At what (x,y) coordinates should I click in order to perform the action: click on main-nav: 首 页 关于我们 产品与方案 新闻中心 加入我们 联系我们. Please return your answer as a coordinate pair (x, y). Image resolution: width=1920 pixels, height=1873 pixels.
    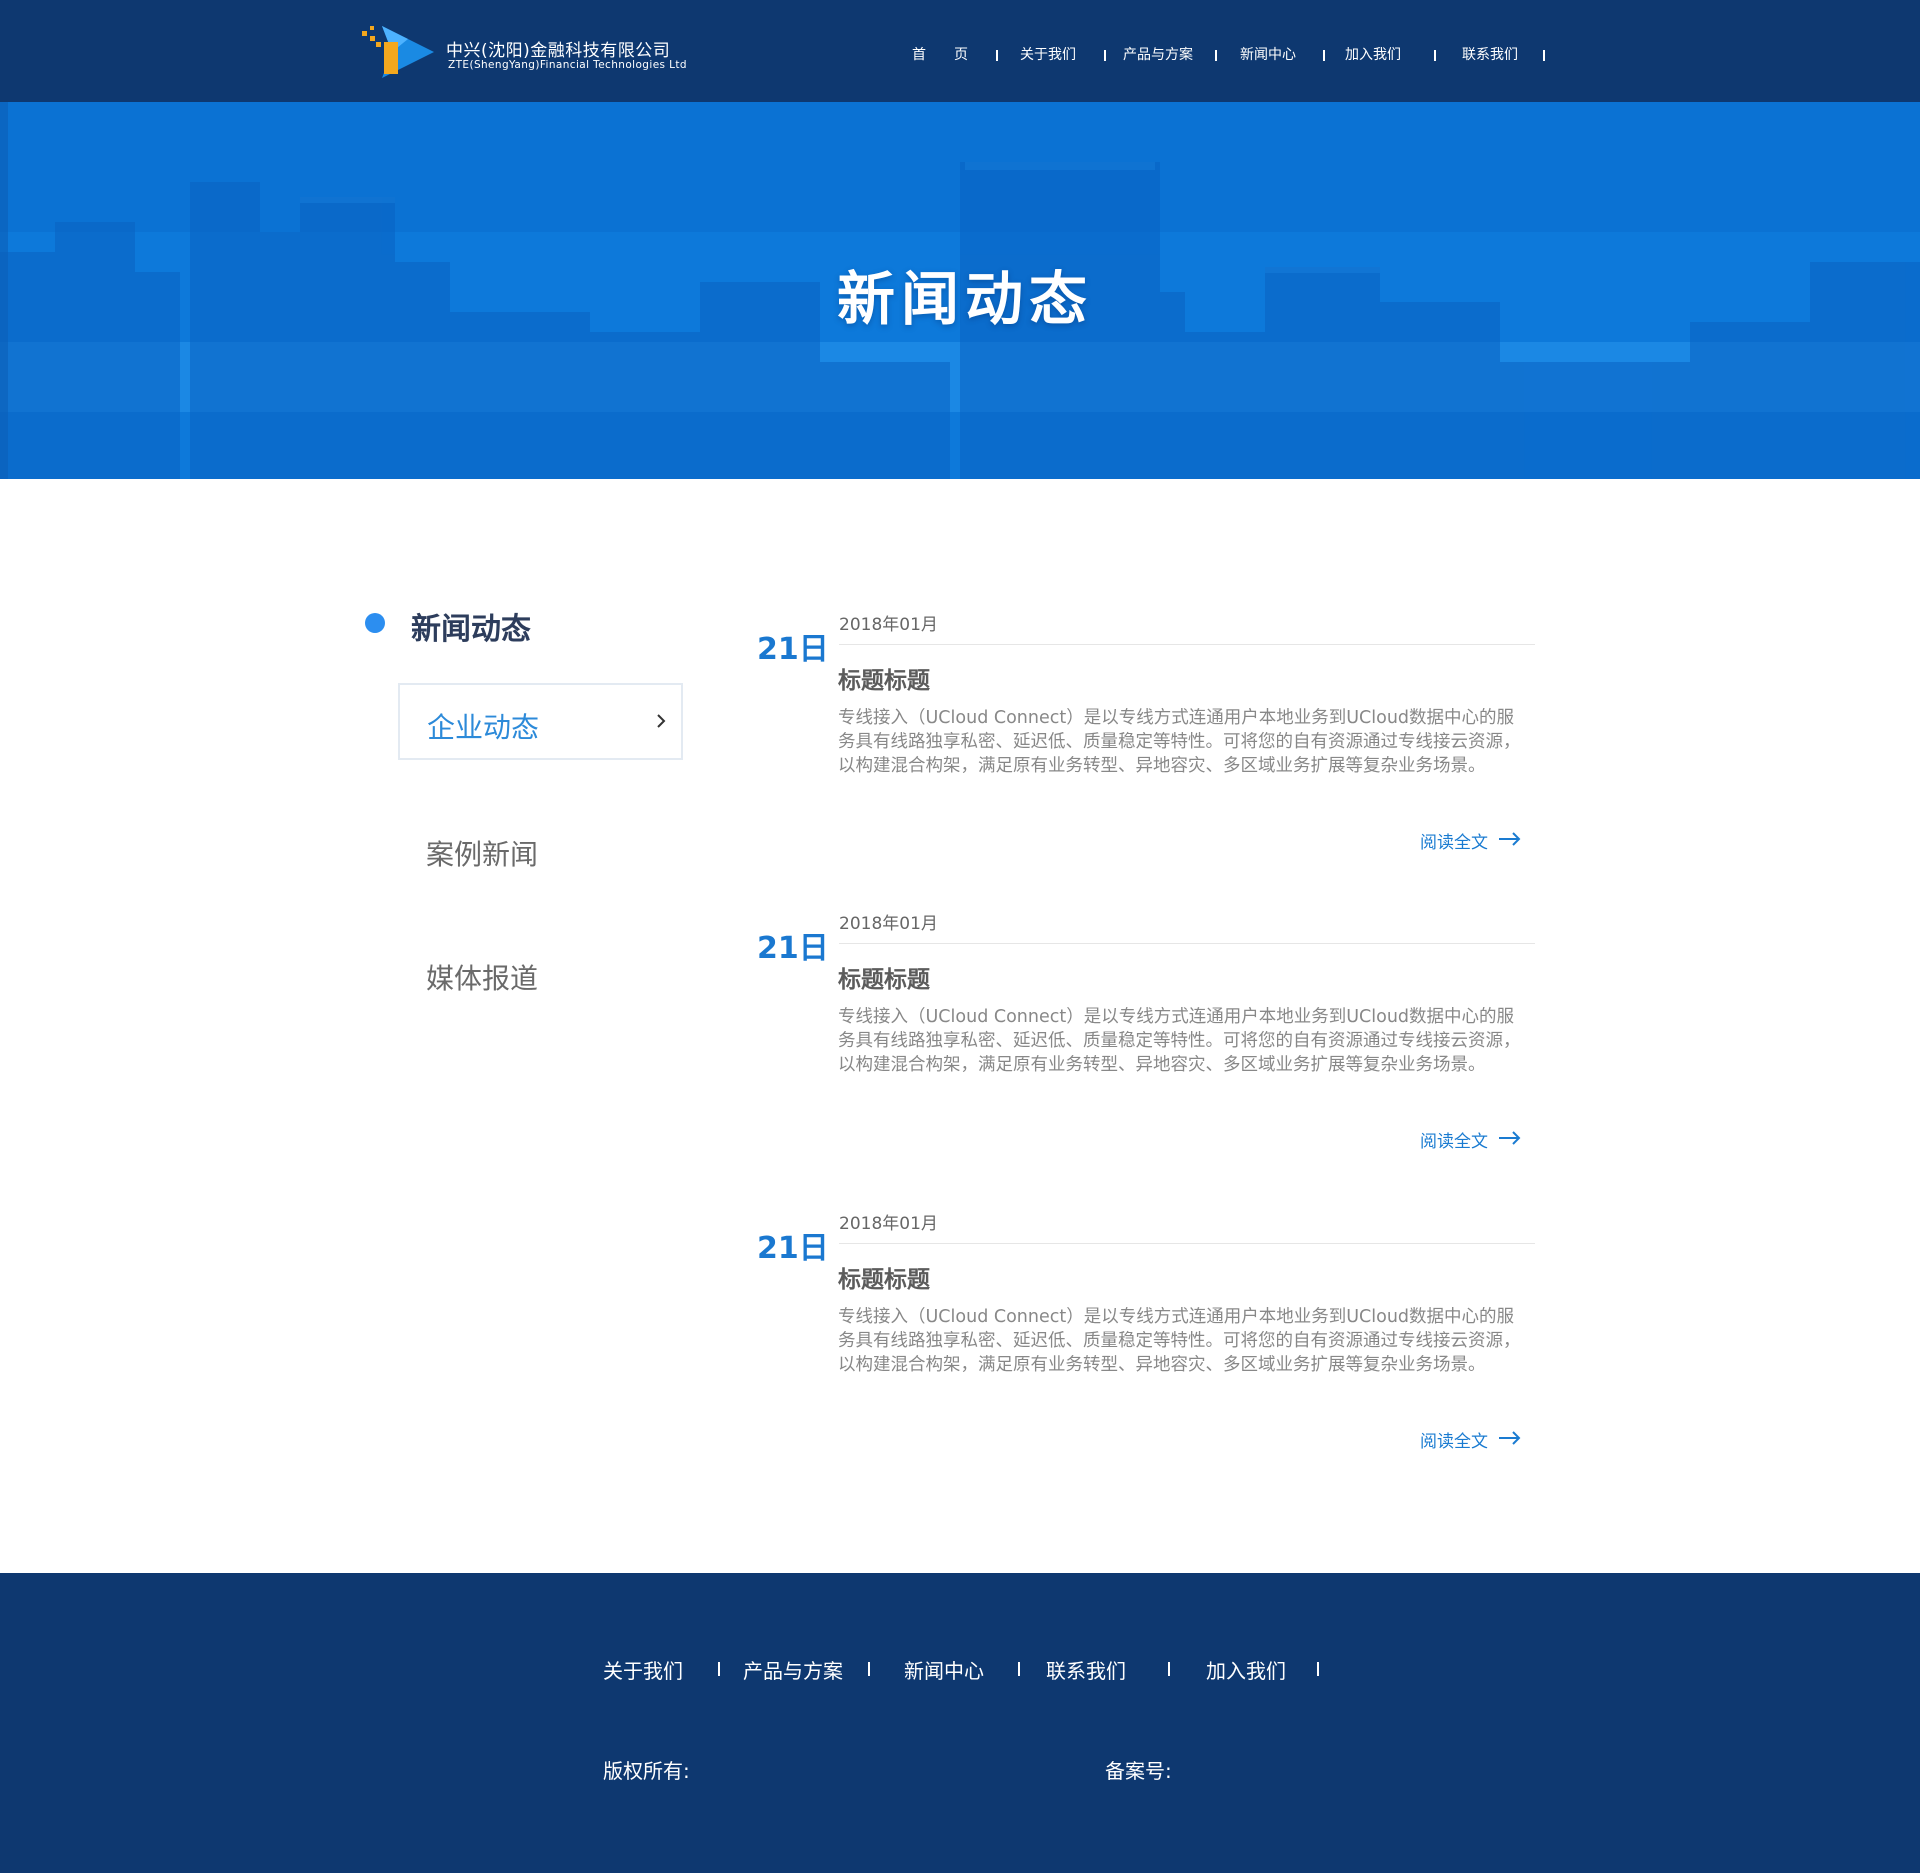
    Looking at the image, I should click on (960, 55).